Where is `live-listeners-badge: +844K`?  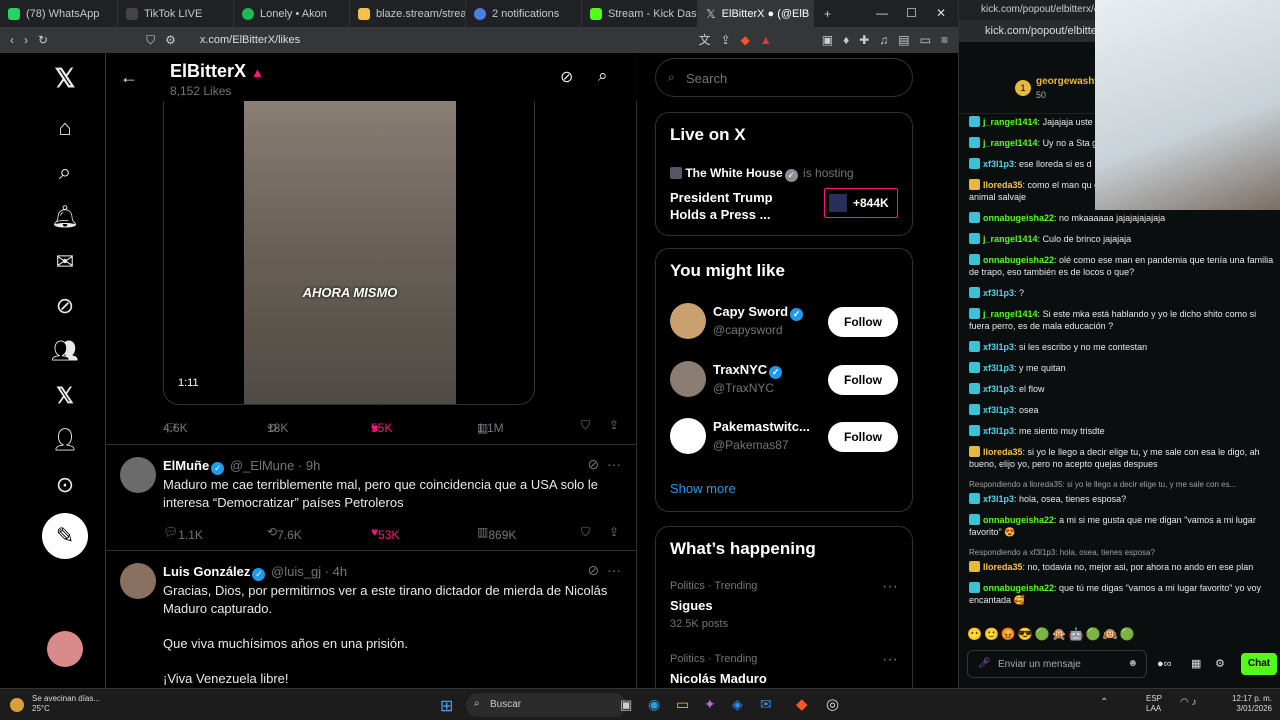 live-listeners-badge: +844K is located at coordinates (861, 203).